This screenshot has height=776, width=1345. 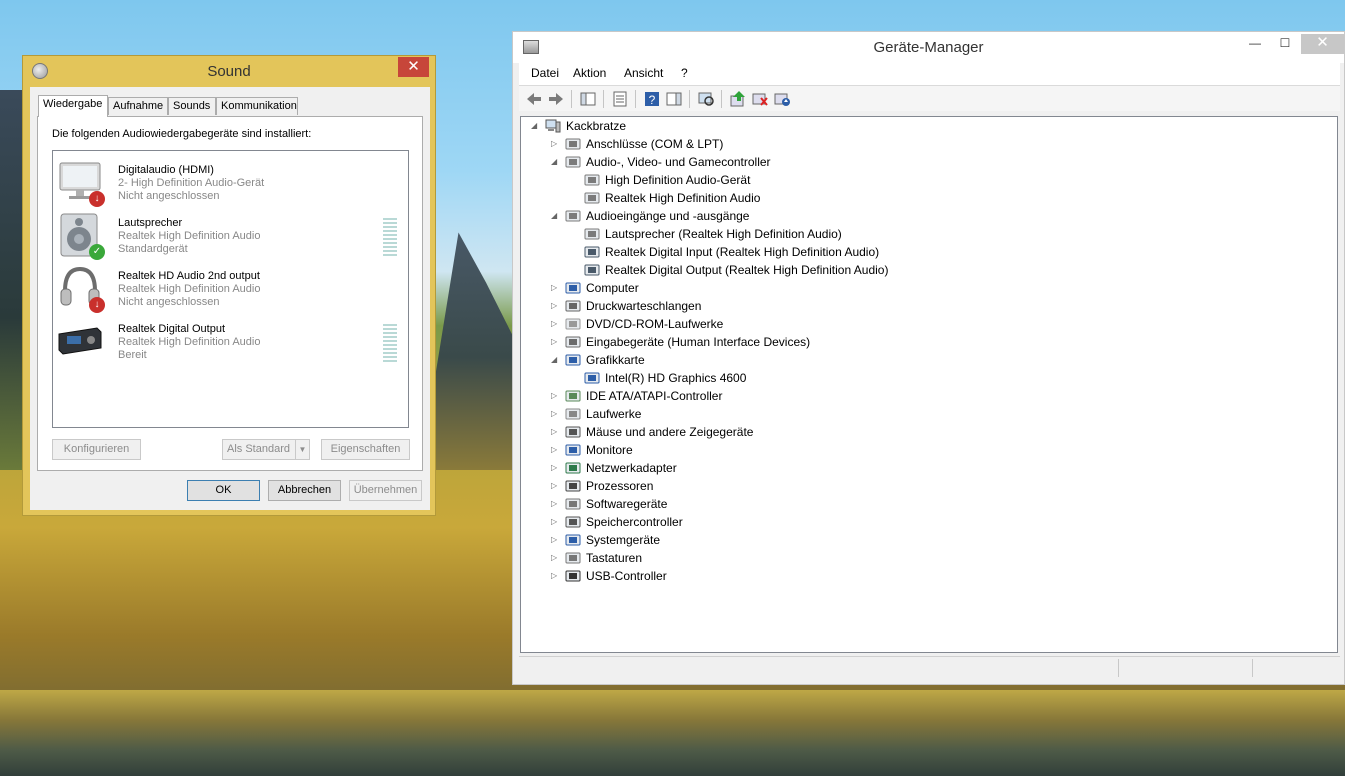 What do you see at coordinates (623, 540) in the screenshot?
I see `tree-node-label: Systemgeräte` at bounding box center [623, 540].